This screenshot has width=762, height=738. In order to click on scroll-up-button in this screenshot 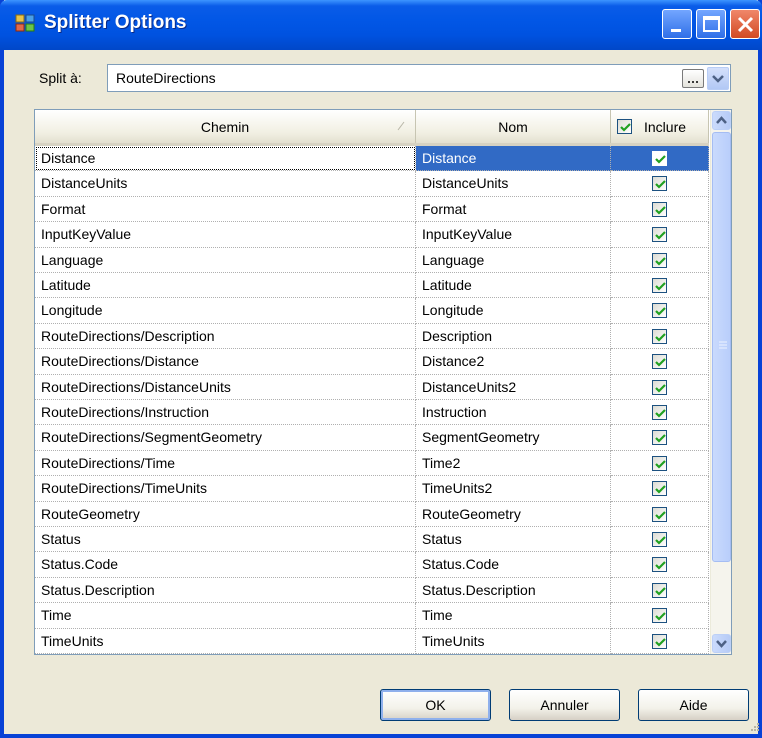, I will do `click(721, 120)`.